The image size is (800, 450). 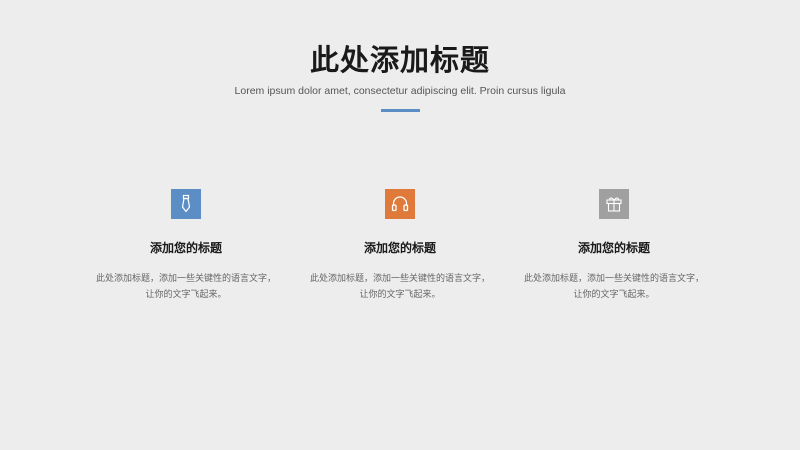 What do you see at coordinates (614, 204) in the screenshot?
I see `gift-box-icon` at bounding box center [614, 204].